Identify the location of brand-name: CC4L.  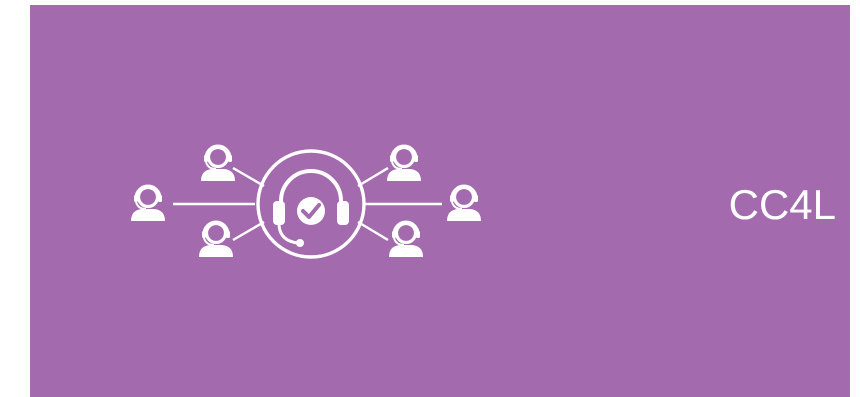
(782, 204).